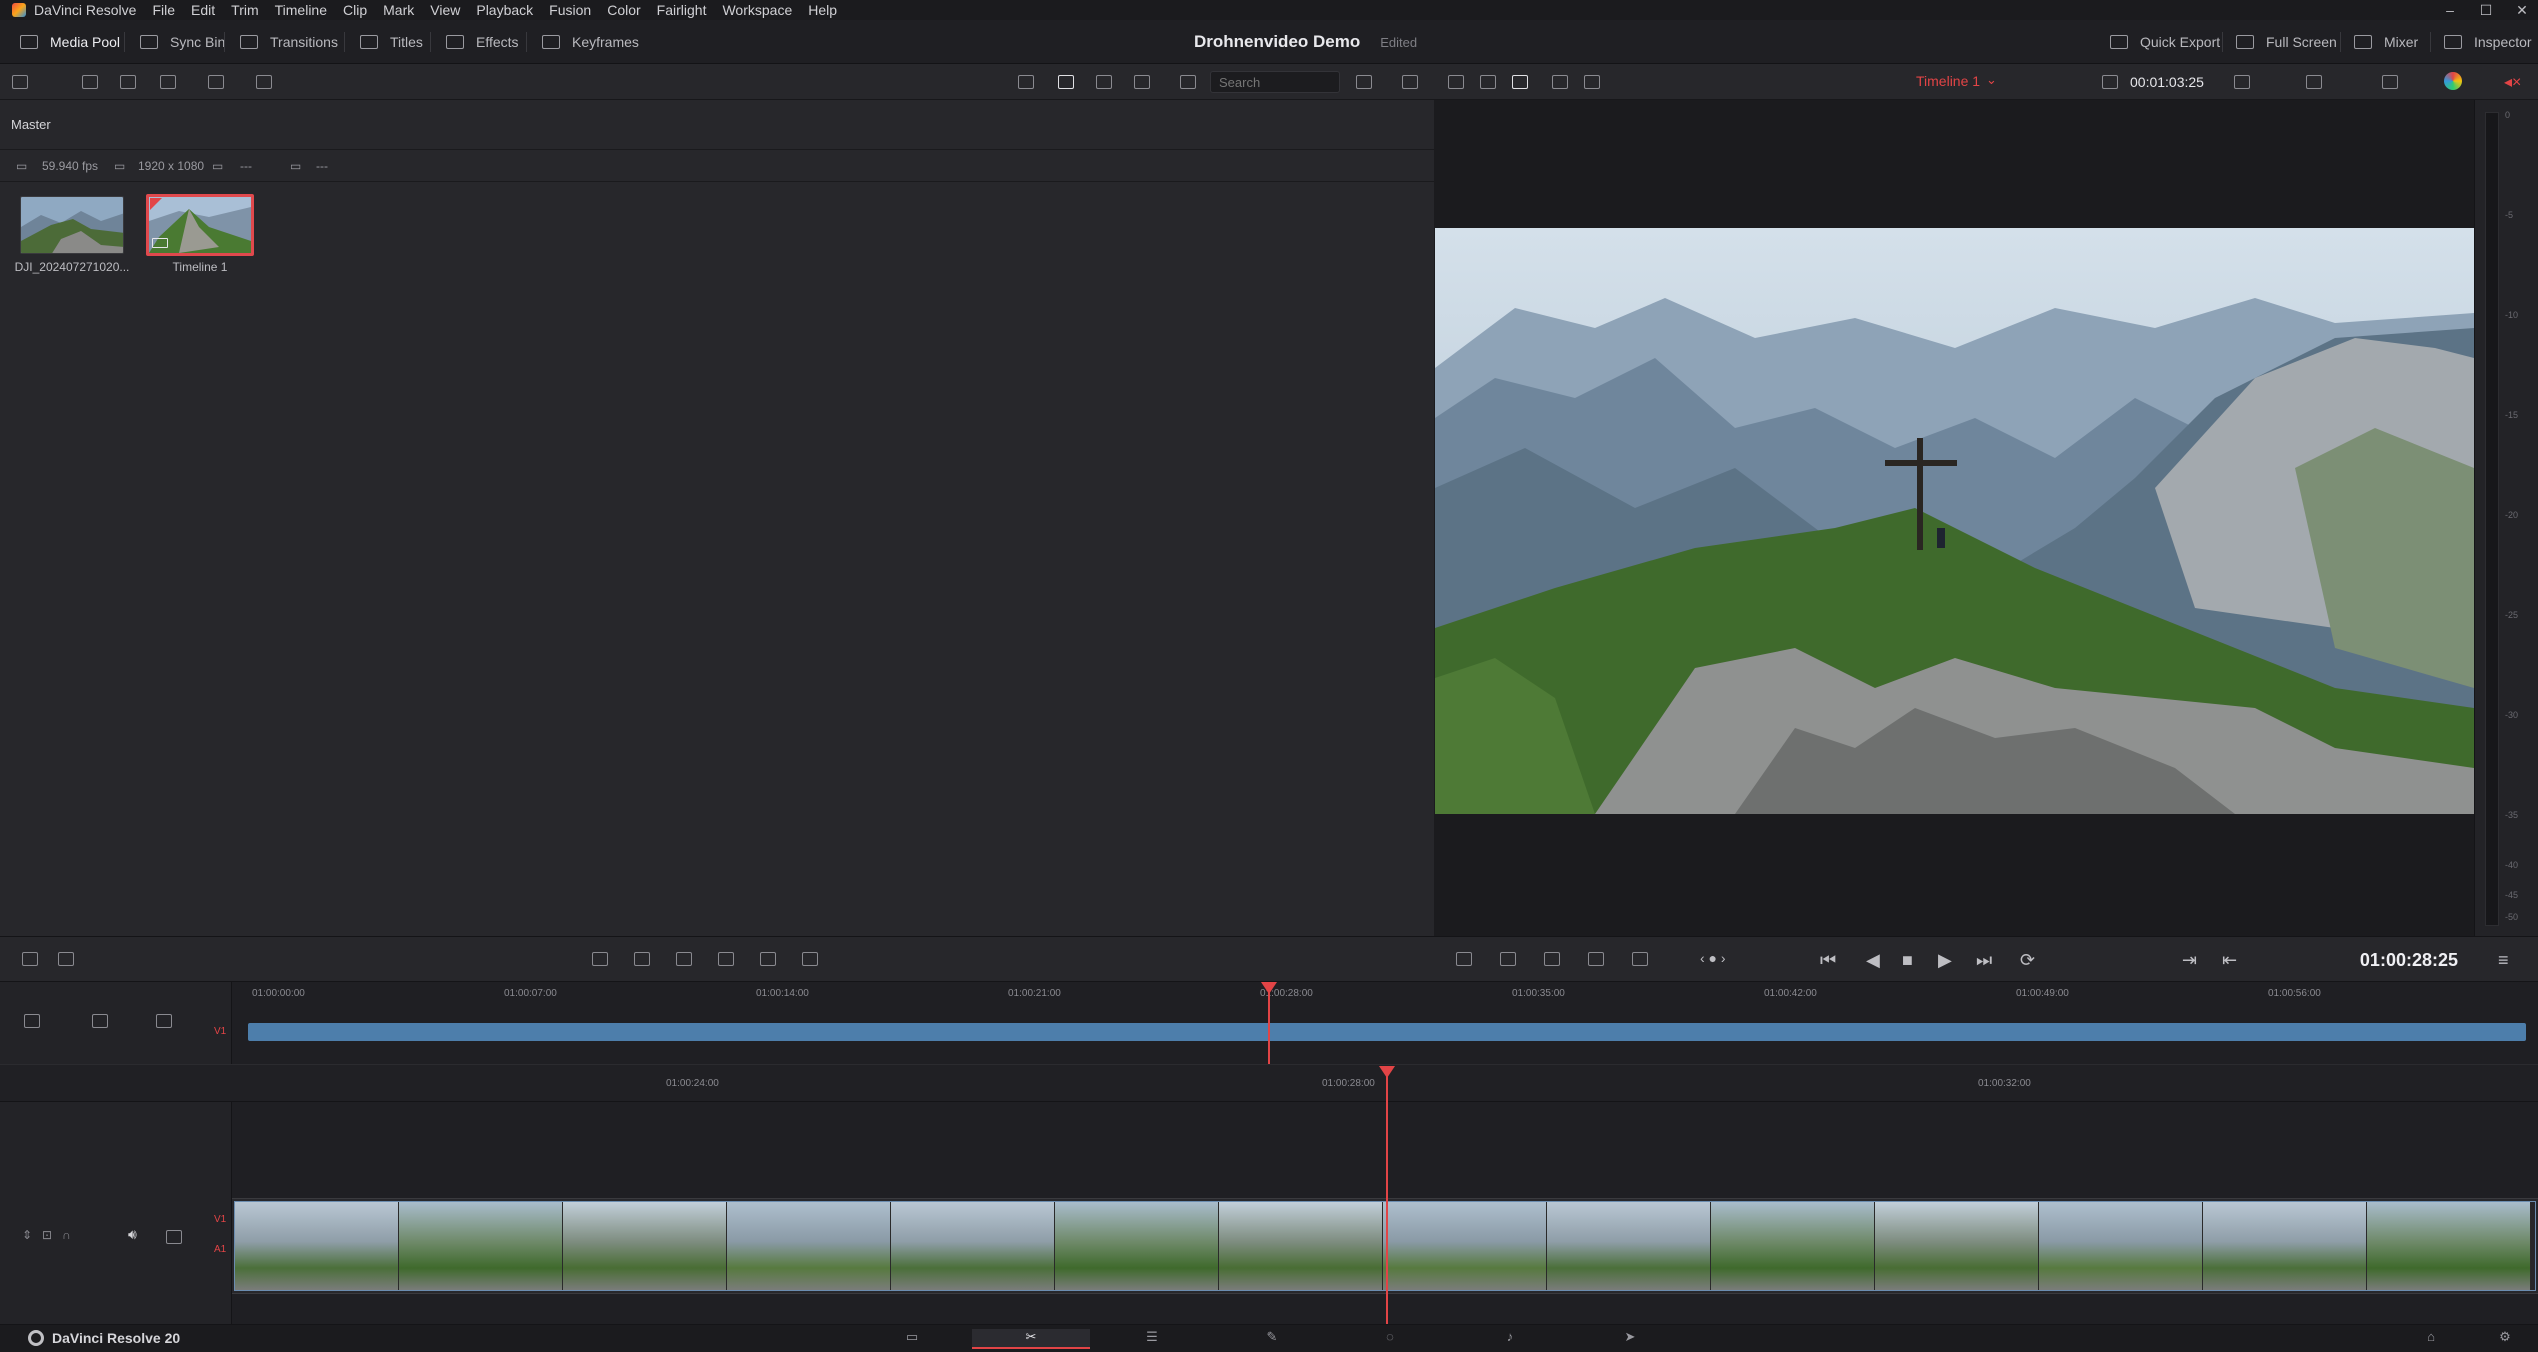  Describe the element at coordinates (2486, 10) in the screenshot. I see `maximize-window-icon: ☐` at that location.